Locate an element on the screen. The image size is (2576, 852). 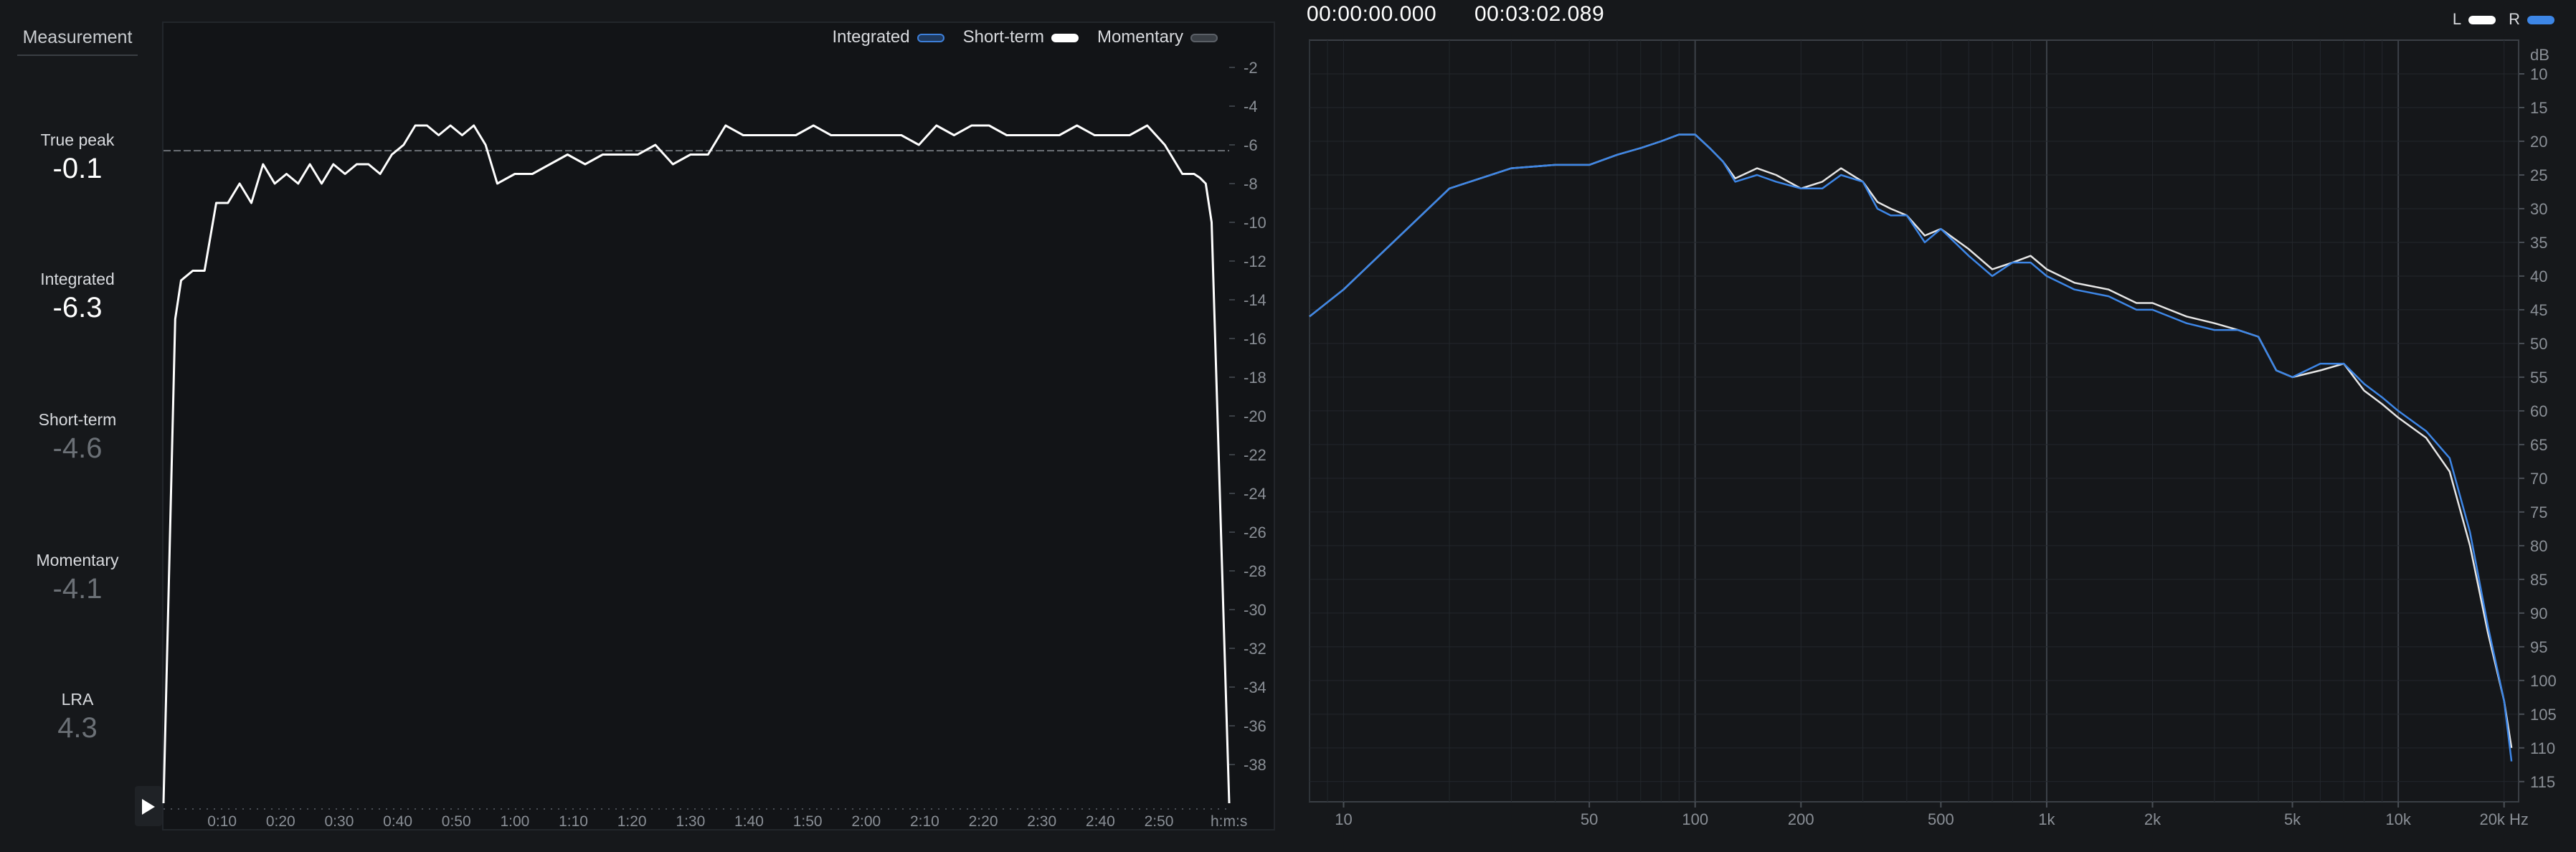
y-tick-label: 35 is located at coordinates (2538, 243).